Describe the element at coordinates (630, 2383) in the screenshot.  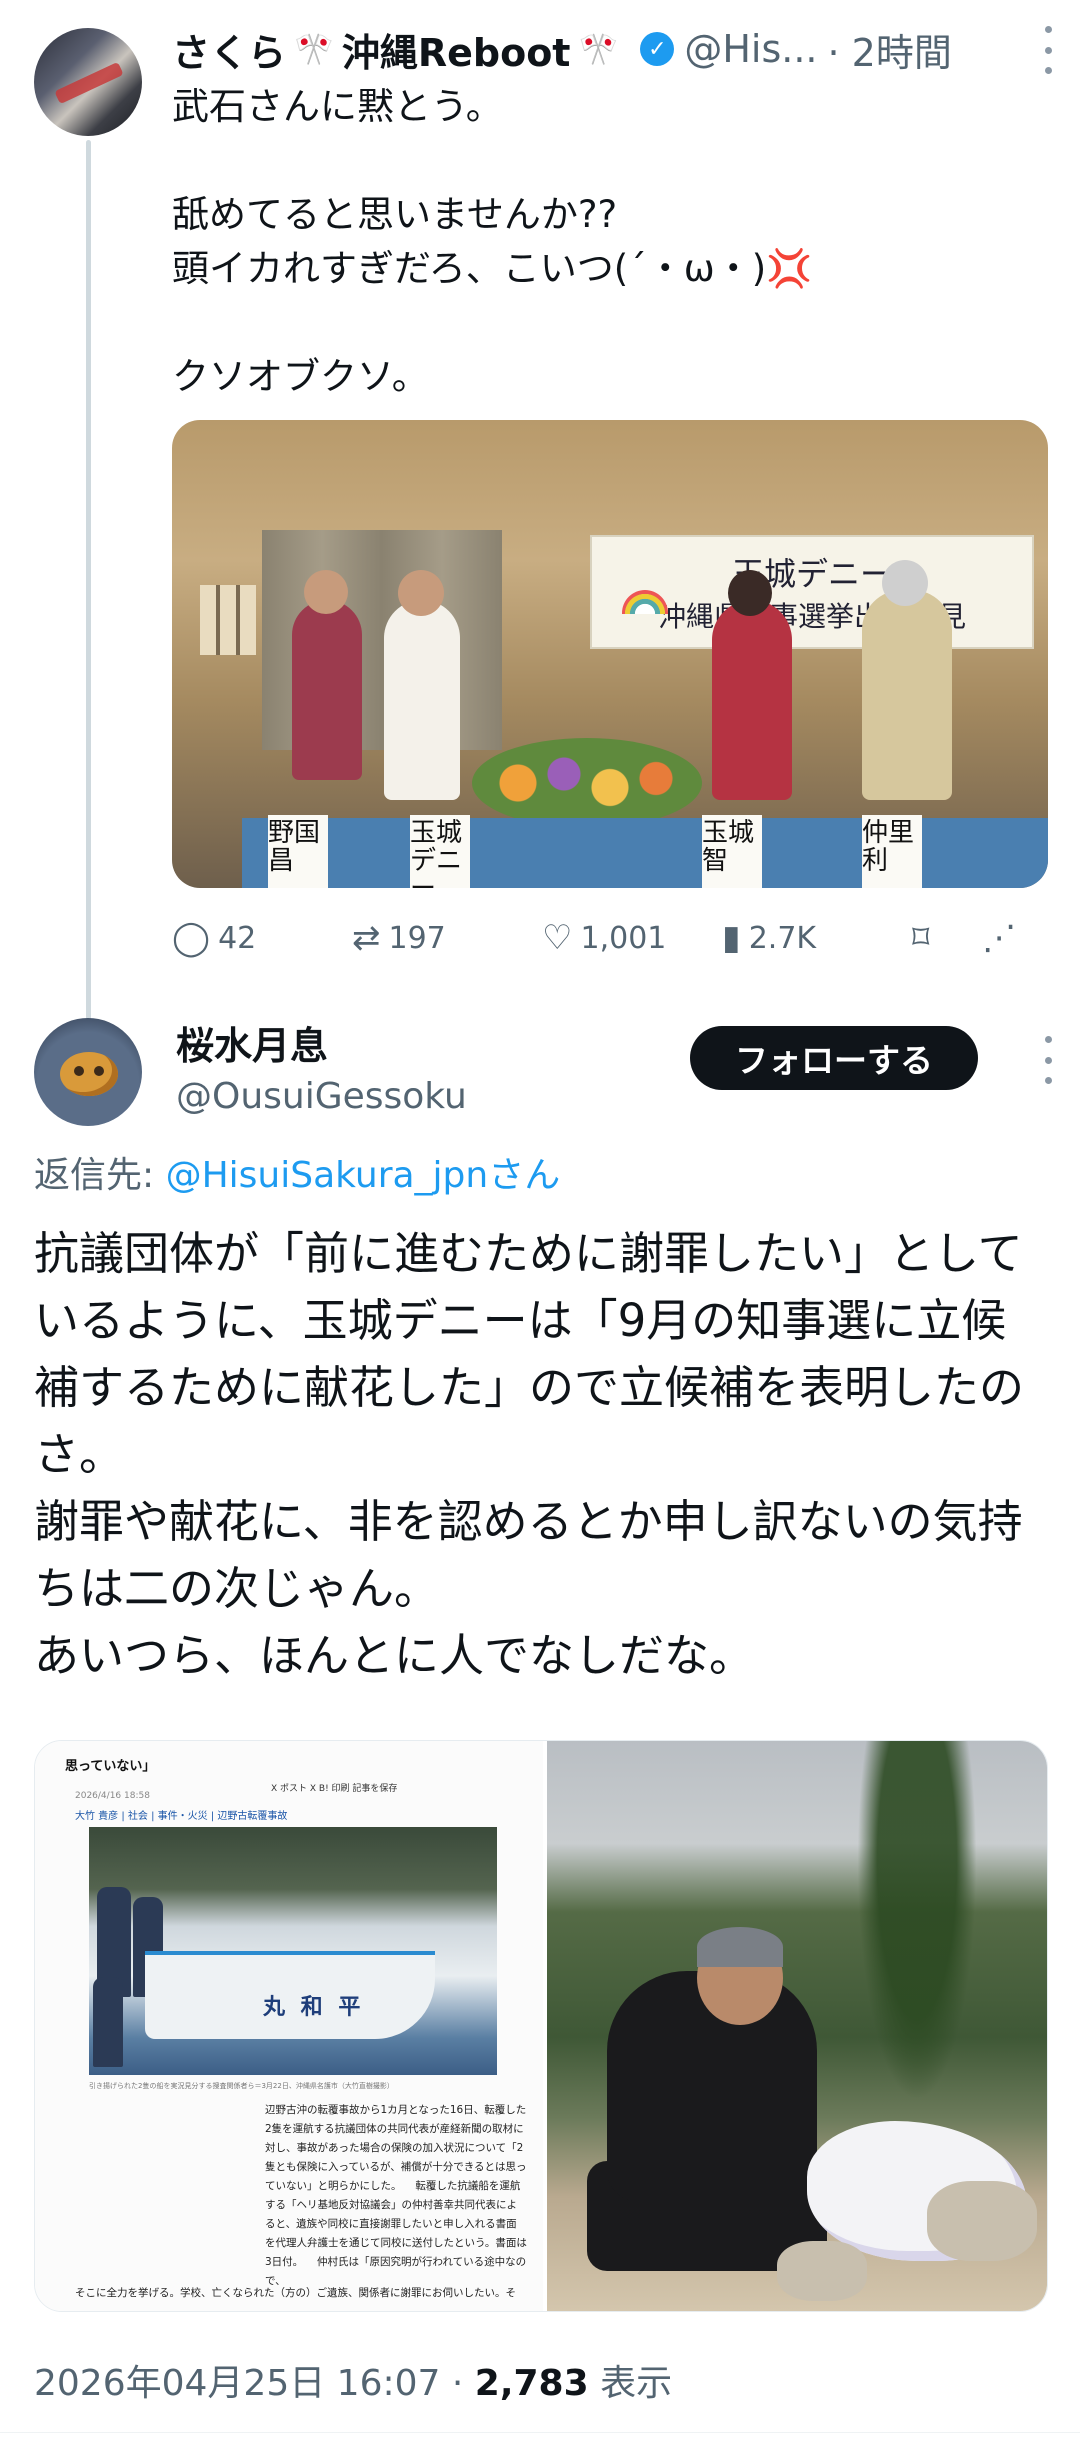
I see `views-label: 表示` at that location.